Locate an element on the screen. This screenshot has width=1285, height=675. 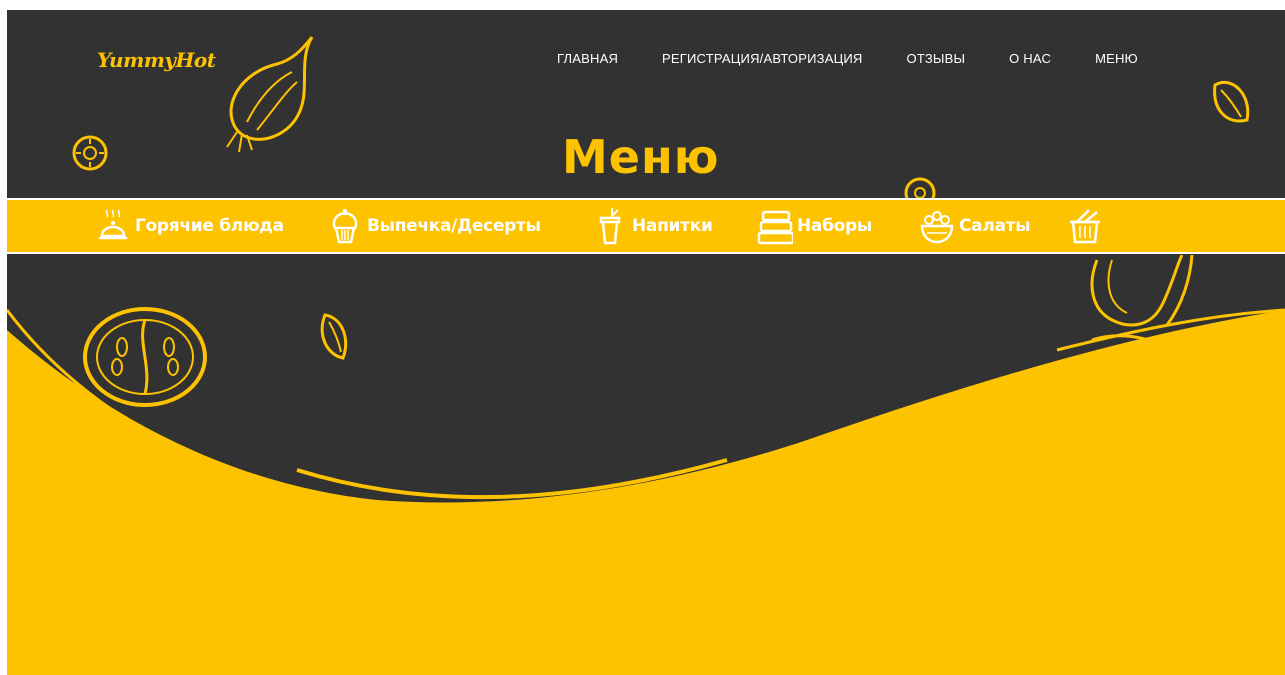
category-basket is located at coordinates (1087, 226).